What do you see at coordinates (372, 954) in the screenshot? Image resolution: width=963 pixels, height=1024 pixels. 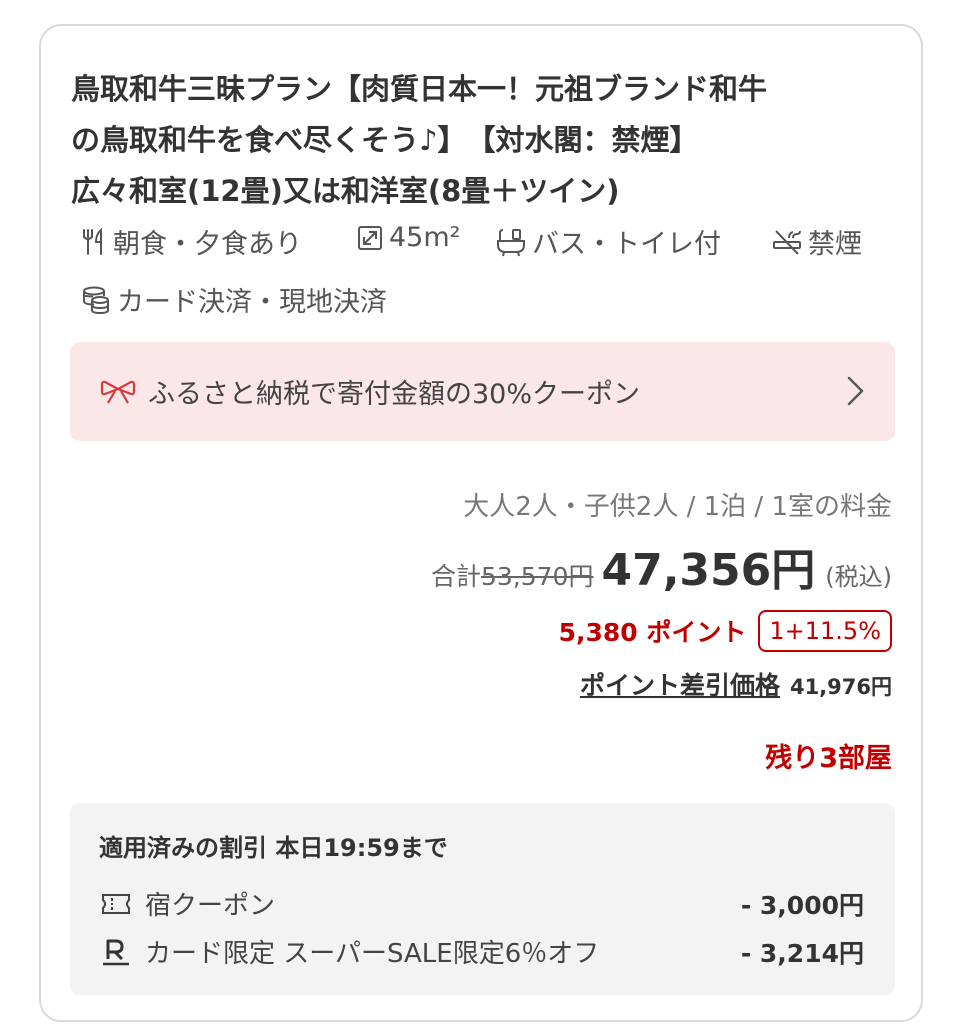 I see `discount-label: カード限定 スーパーSALE限定6％オフ` at bounding box center [372, 954].